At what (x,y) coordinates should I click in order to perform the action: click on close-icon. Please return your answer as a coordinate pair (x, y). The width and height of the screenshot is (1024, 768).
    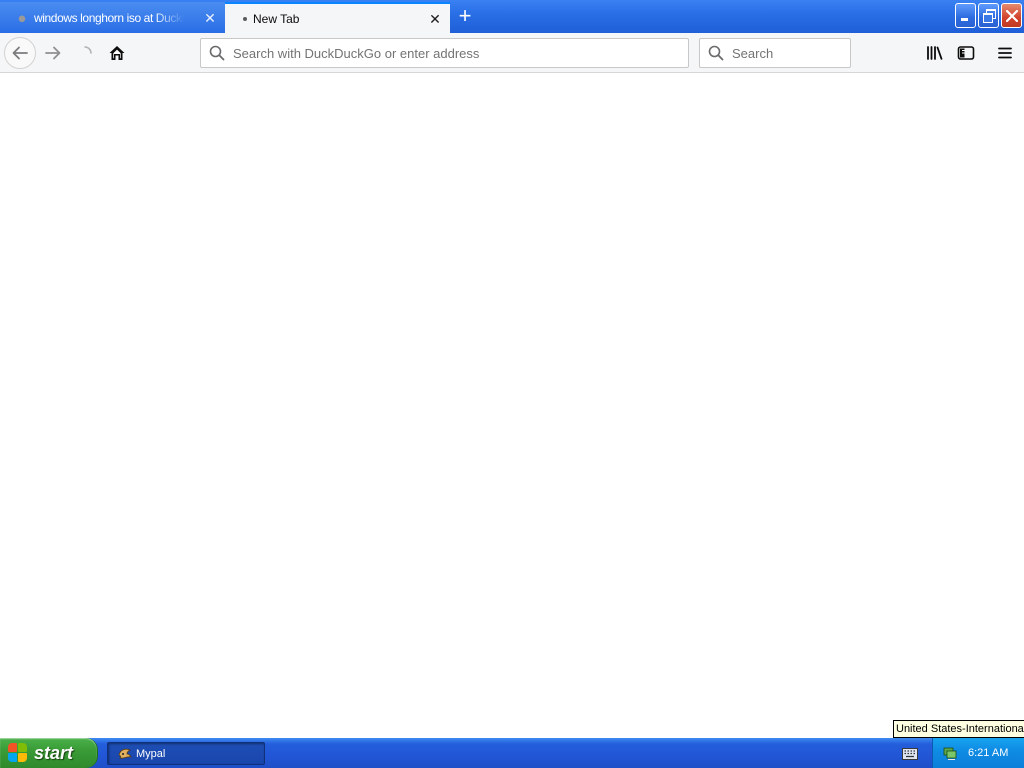
    Looking at the image, I should click on (1012, 16).